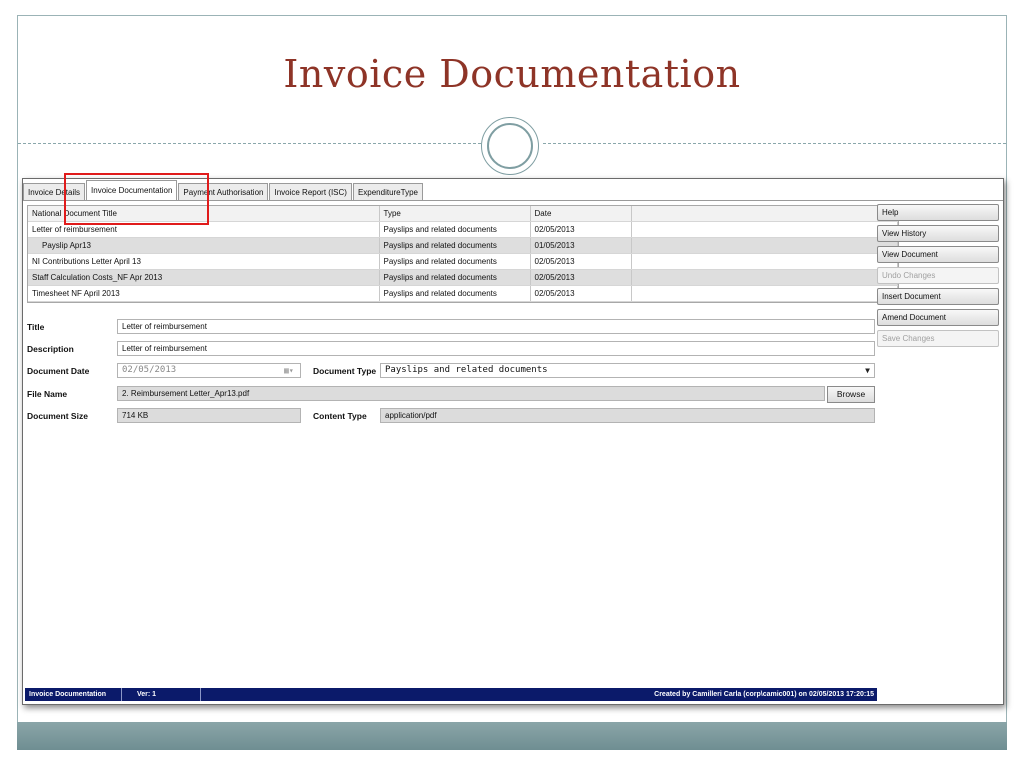 The image size is (1024, 768). What do you see at coordinates (510, 146) in the screenshot?
I see `decorative-circle-icon` at bounding box center [510, 146].